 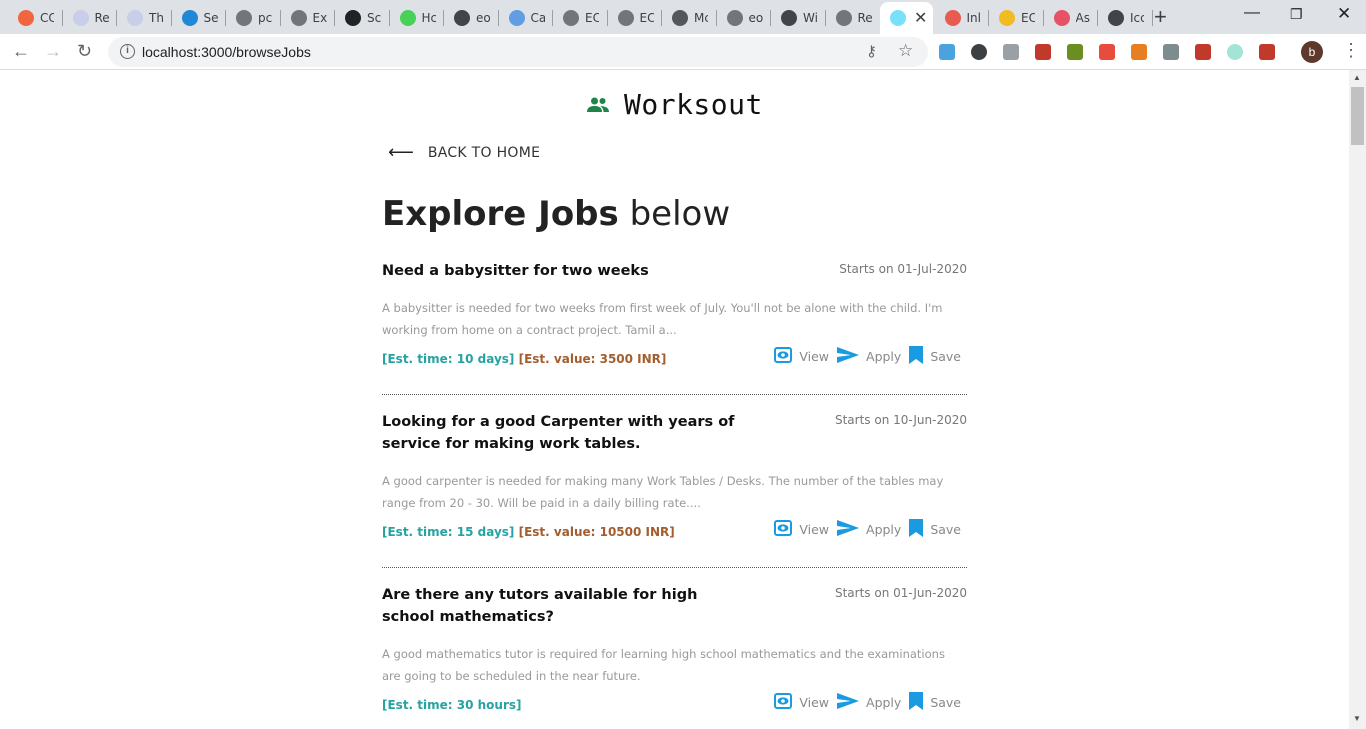 I want to click on back-icon: ←, so click(x=21, y=51).